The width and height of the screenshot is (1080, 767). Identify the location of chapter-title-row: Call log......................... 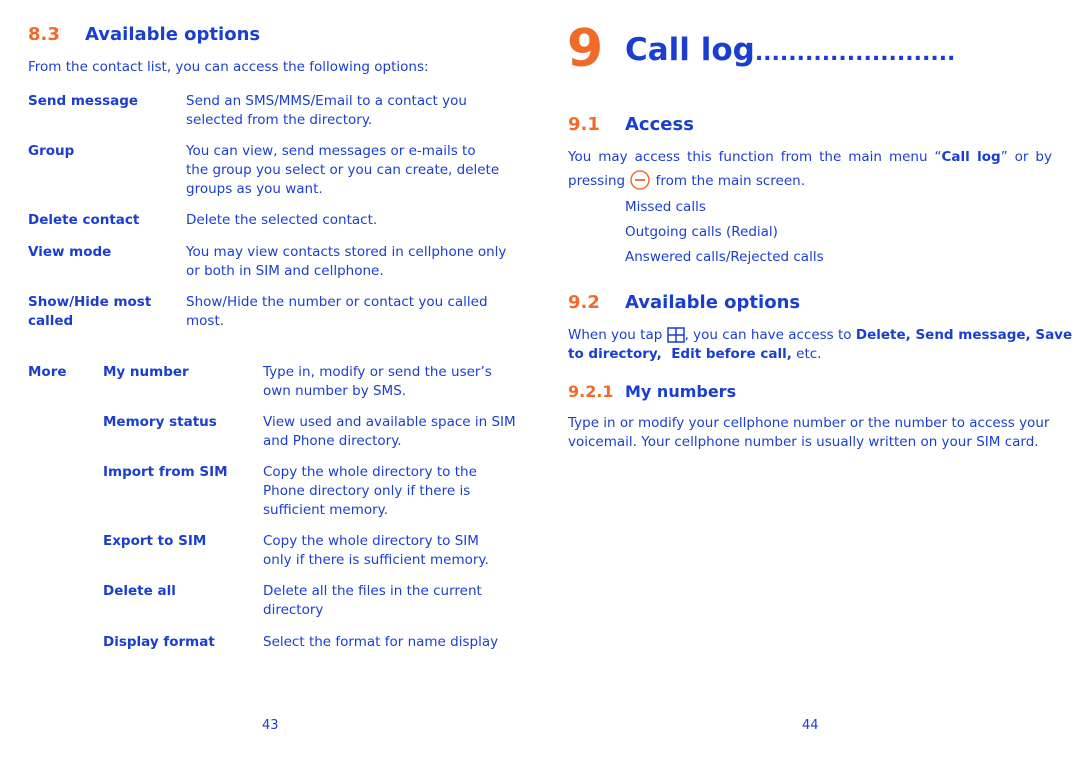
(790, 52).